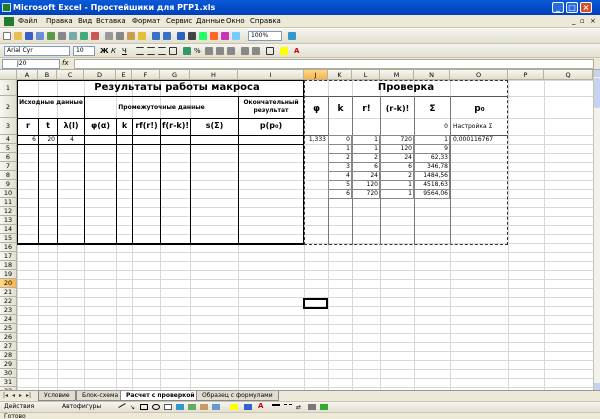  What do you see at coordinates (473, 140) in the screenshot?
I see `cell-o4: 0,000116767` at bounding box center [473, 140].